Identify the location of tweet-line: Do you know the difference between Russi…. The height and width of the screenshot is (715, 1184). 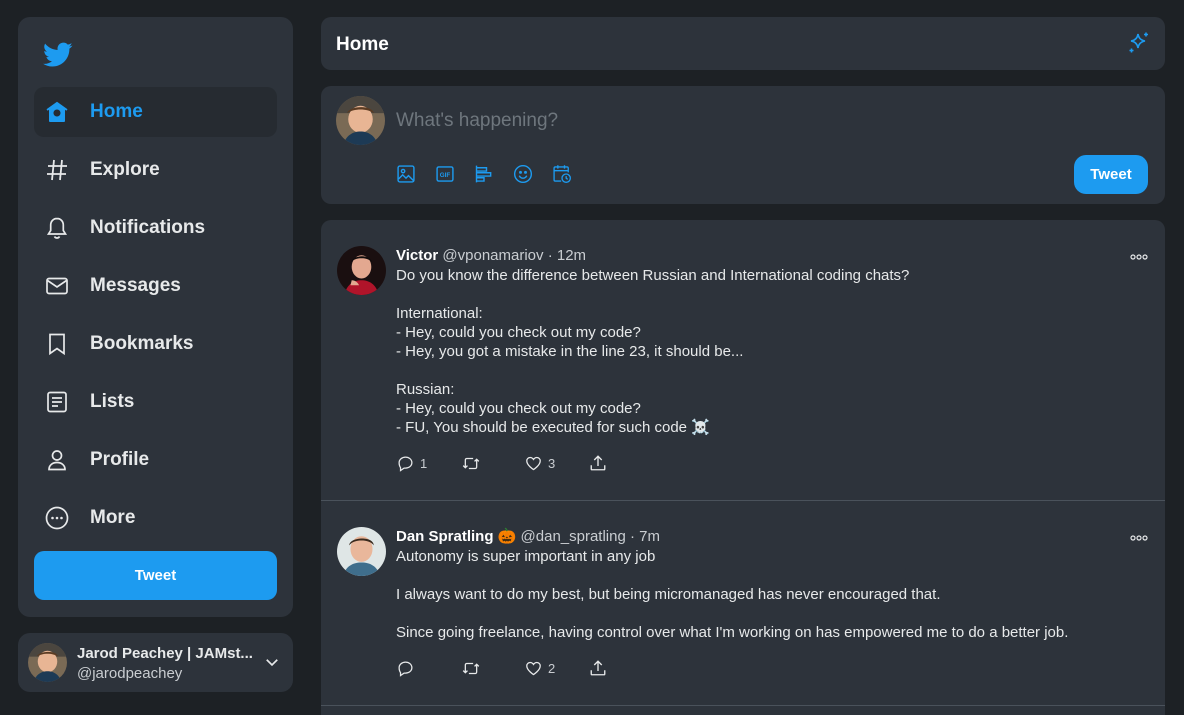
(653, 275).